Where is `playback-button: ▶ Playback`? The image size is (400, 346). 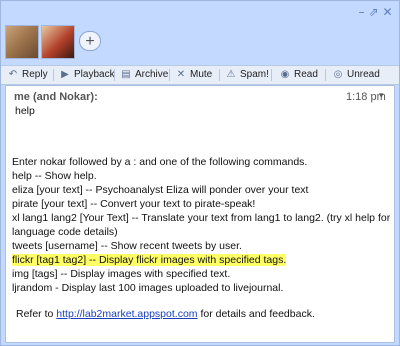 playback-button: ▶ Playback is located at coordinates (87, 75).